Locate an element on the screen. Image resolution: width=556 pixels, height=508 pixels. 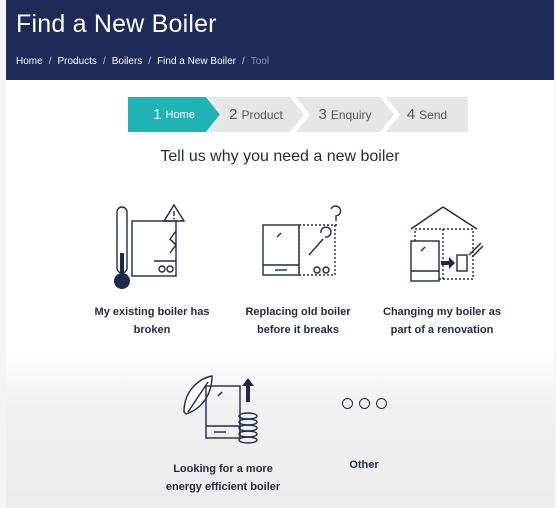
option-label: Other is located at coordinates (364, 465).